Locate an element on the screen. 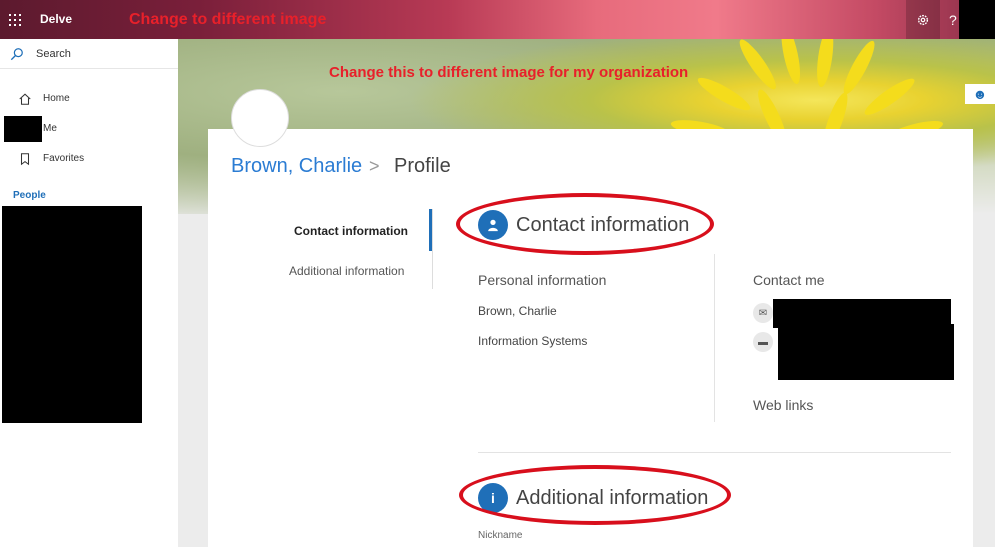 This screenshot has width=995, height=547. waffle-icon is located at coordinates (15, 19).